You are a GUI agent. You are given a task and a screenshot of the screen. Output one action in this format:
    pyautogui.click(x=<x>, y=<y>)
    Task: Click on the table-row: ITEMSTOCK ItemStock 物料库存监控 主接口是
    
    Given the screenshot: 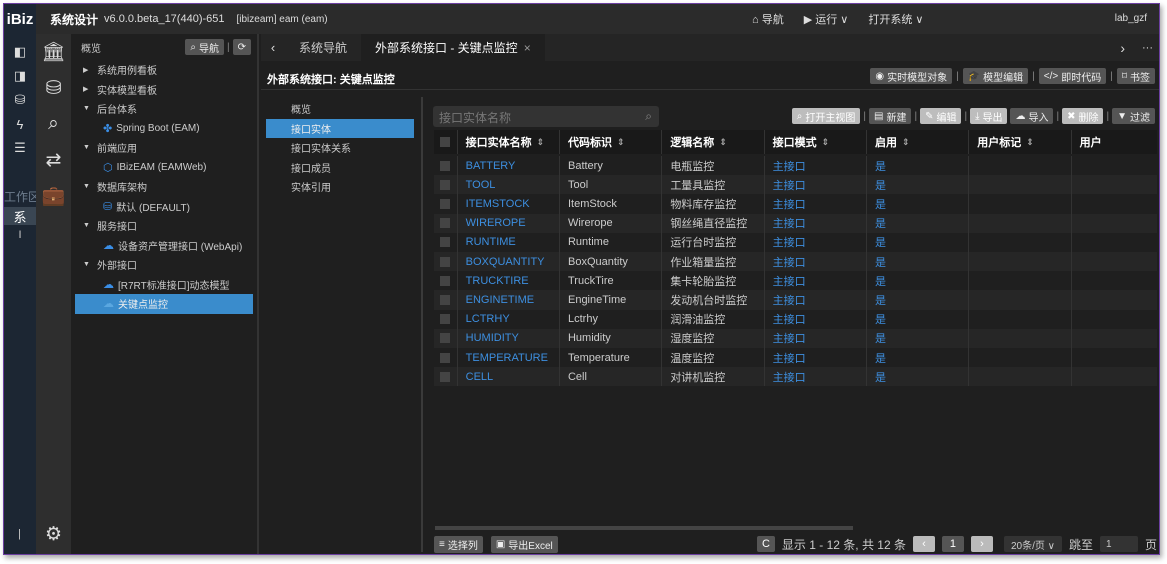 What is the action you would take?
    pyautogui.click(x=795, y=204)
    